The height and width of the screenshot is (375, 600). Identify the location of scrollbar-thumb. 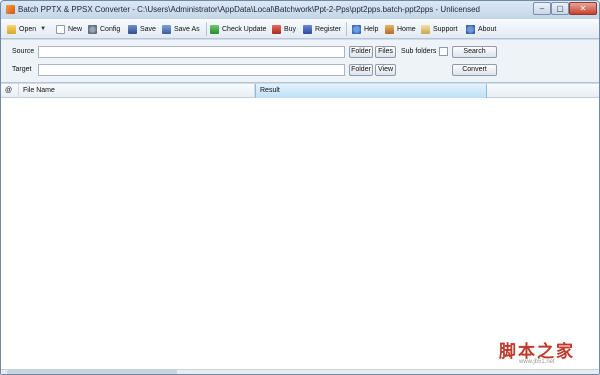
(92, 372).